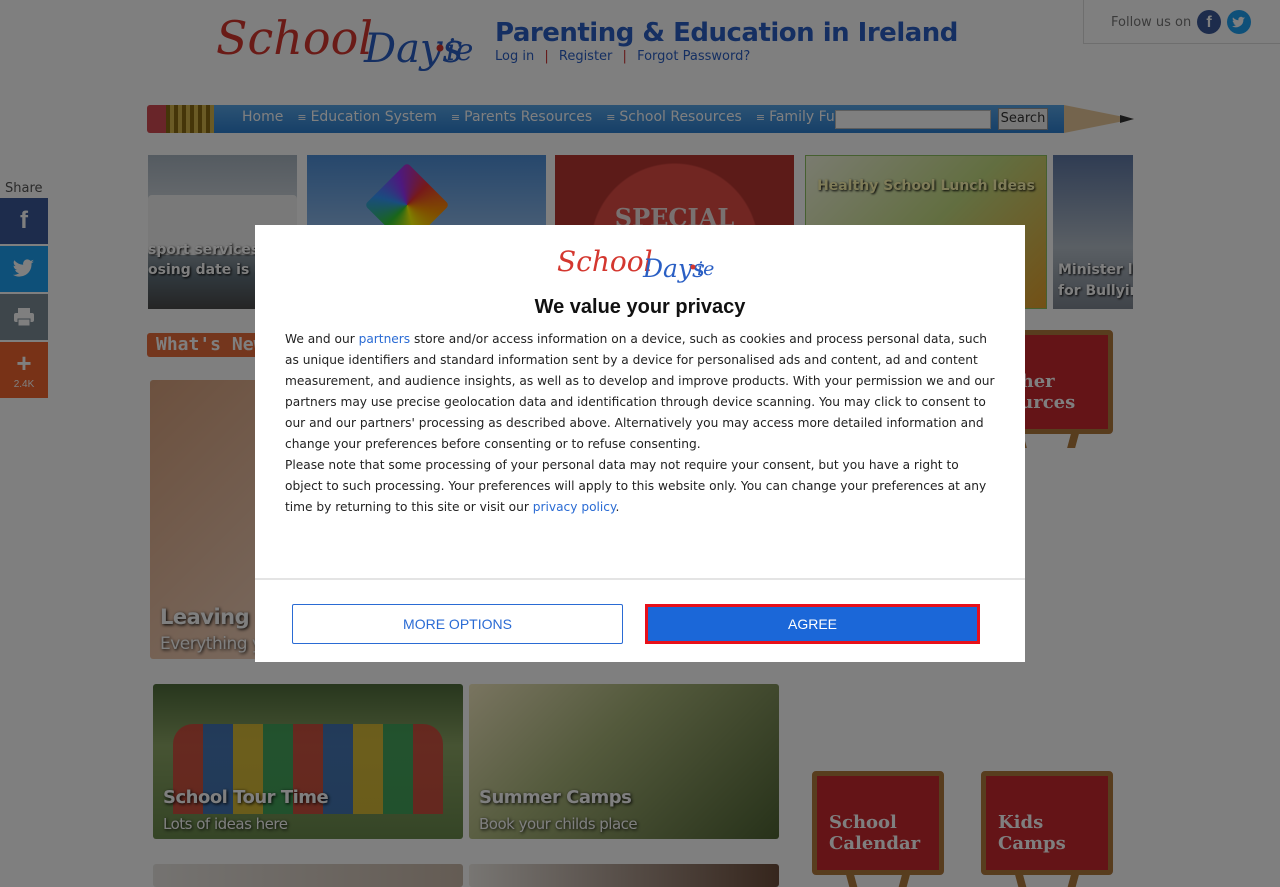 The width and height of the screenshot is (1280, 887). Describe the element at coordinates (385, 339) in the screenshot. I see `partners-link: partners` at that location.